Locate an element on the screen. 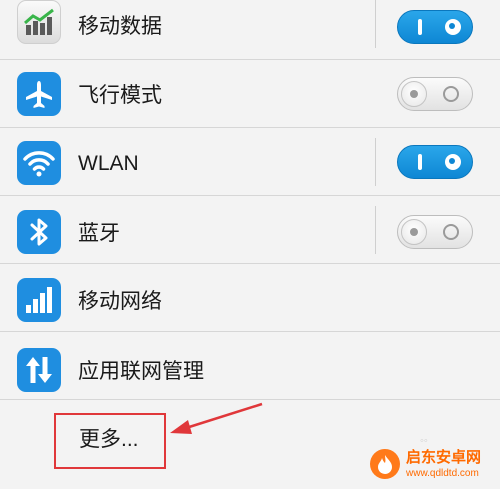  highlight-box is located at coordinates (110, 441).